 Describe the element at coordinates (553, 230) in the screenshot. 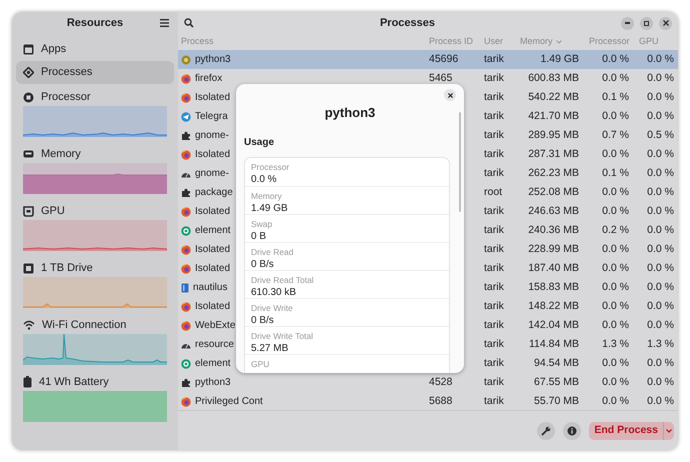

I see `memory-value: 240.36 MB` at that location.